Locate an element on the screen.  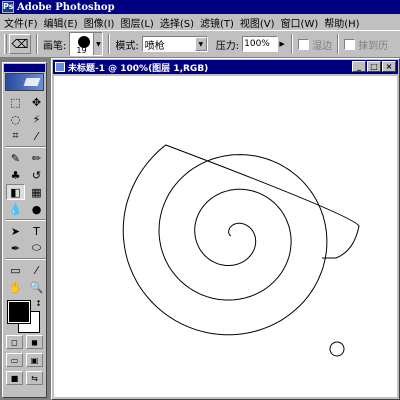
history-brush-icon: ↺ is located at coordinates (36, 175).